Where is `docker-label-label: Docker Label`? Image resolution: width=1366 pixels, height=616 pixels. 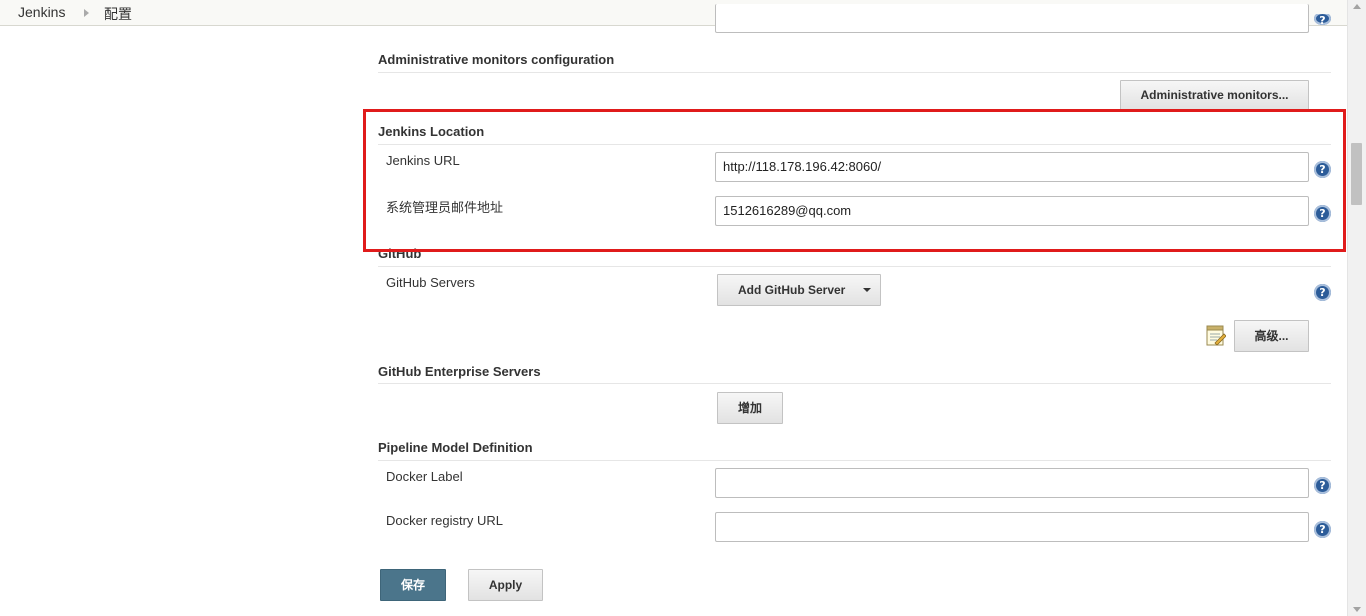 docker-label-label: Docker Label is located at coordinates (424, 476).